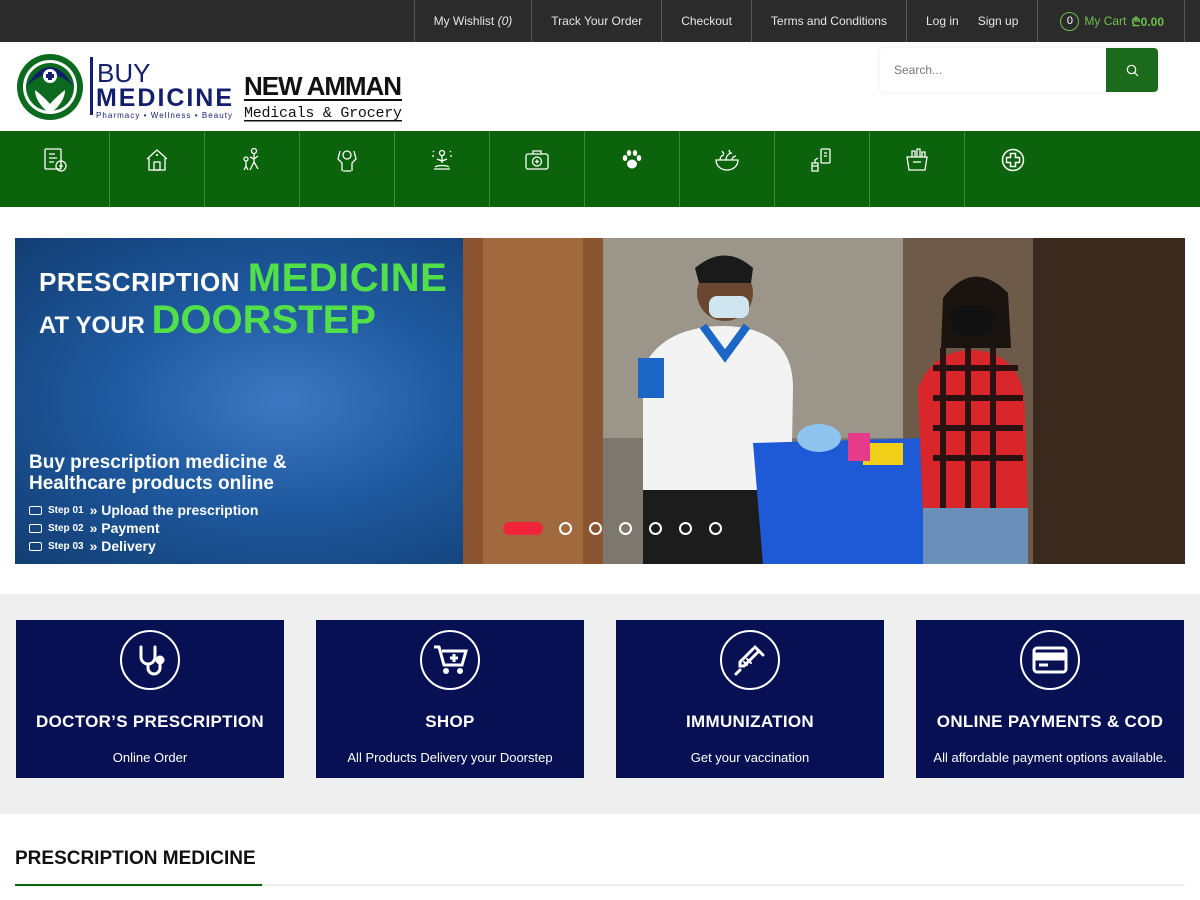 This screenshot has height=900, width=1200. I want to click on nav-item-pet-care, so click(632, 169).